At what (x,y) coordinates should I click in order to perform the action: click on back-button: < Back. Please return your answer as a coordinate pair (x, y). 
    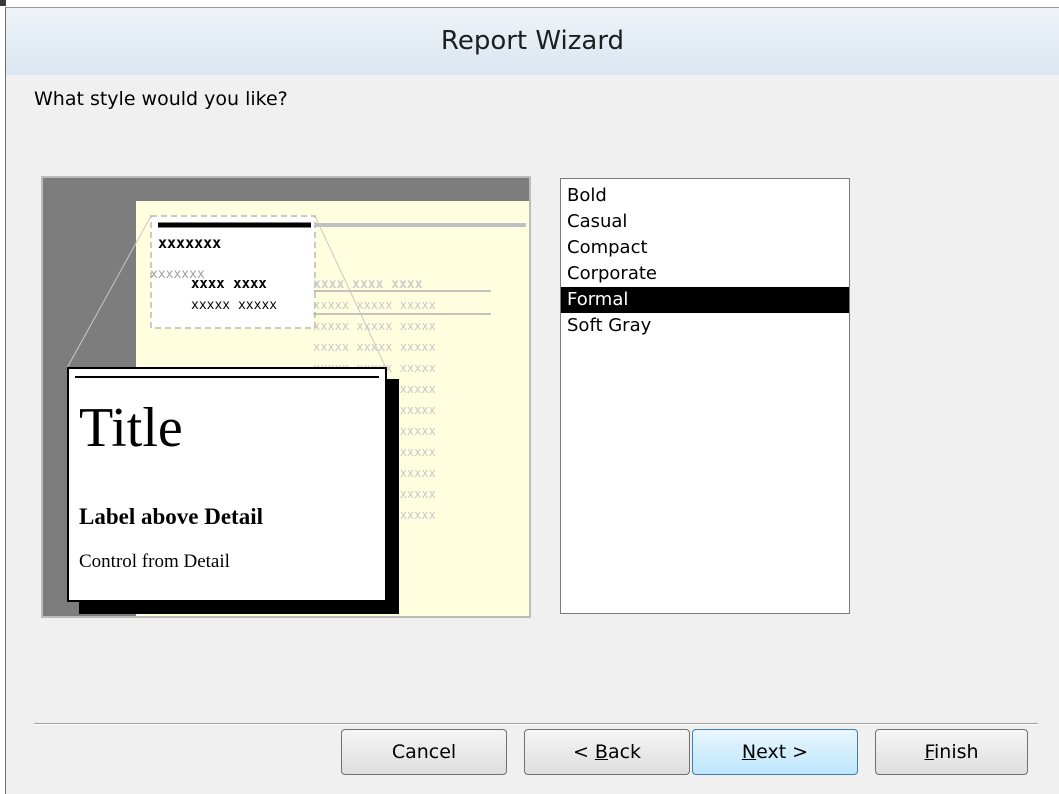
    Looking at the image, I should click on (607, 752).